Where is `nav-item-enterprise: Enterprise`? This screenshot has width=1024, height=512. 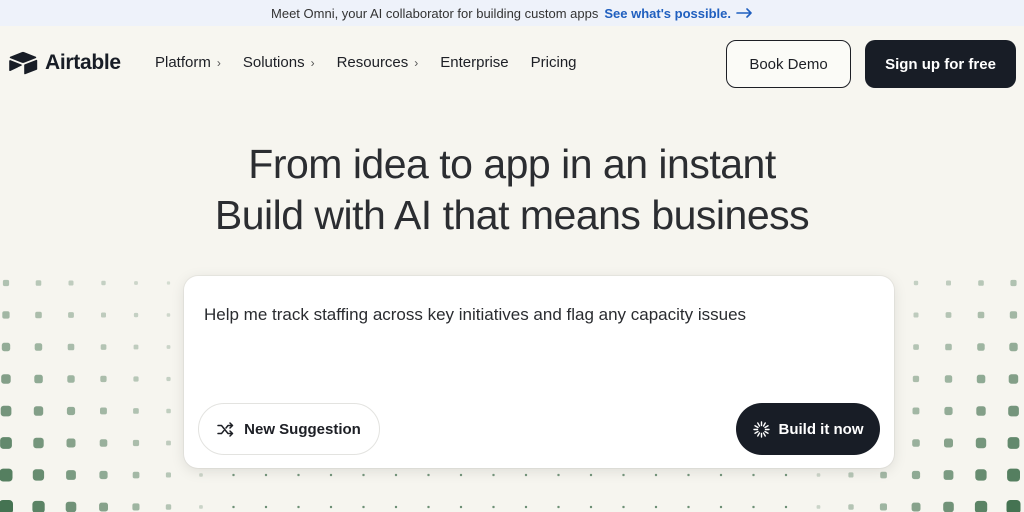
nav-item-enterprise: Enterprise is located at coordinates (474, 62).